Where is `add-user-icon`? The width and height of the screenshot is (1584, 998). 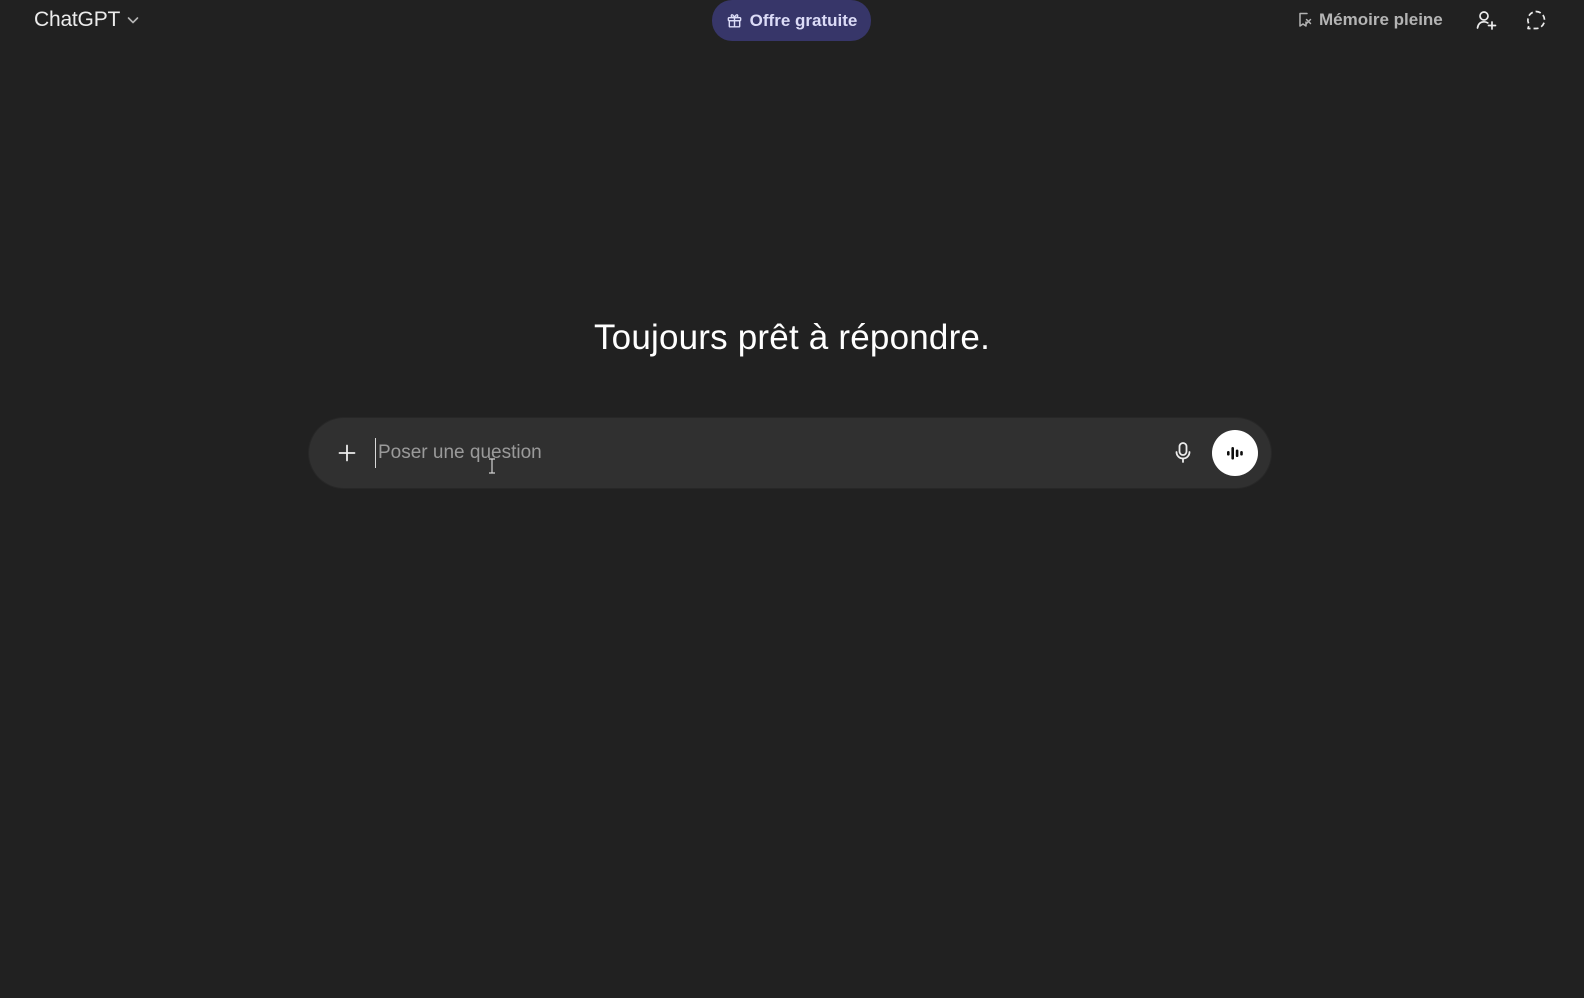
add-user-icon is located at coordinates (1486, 20).